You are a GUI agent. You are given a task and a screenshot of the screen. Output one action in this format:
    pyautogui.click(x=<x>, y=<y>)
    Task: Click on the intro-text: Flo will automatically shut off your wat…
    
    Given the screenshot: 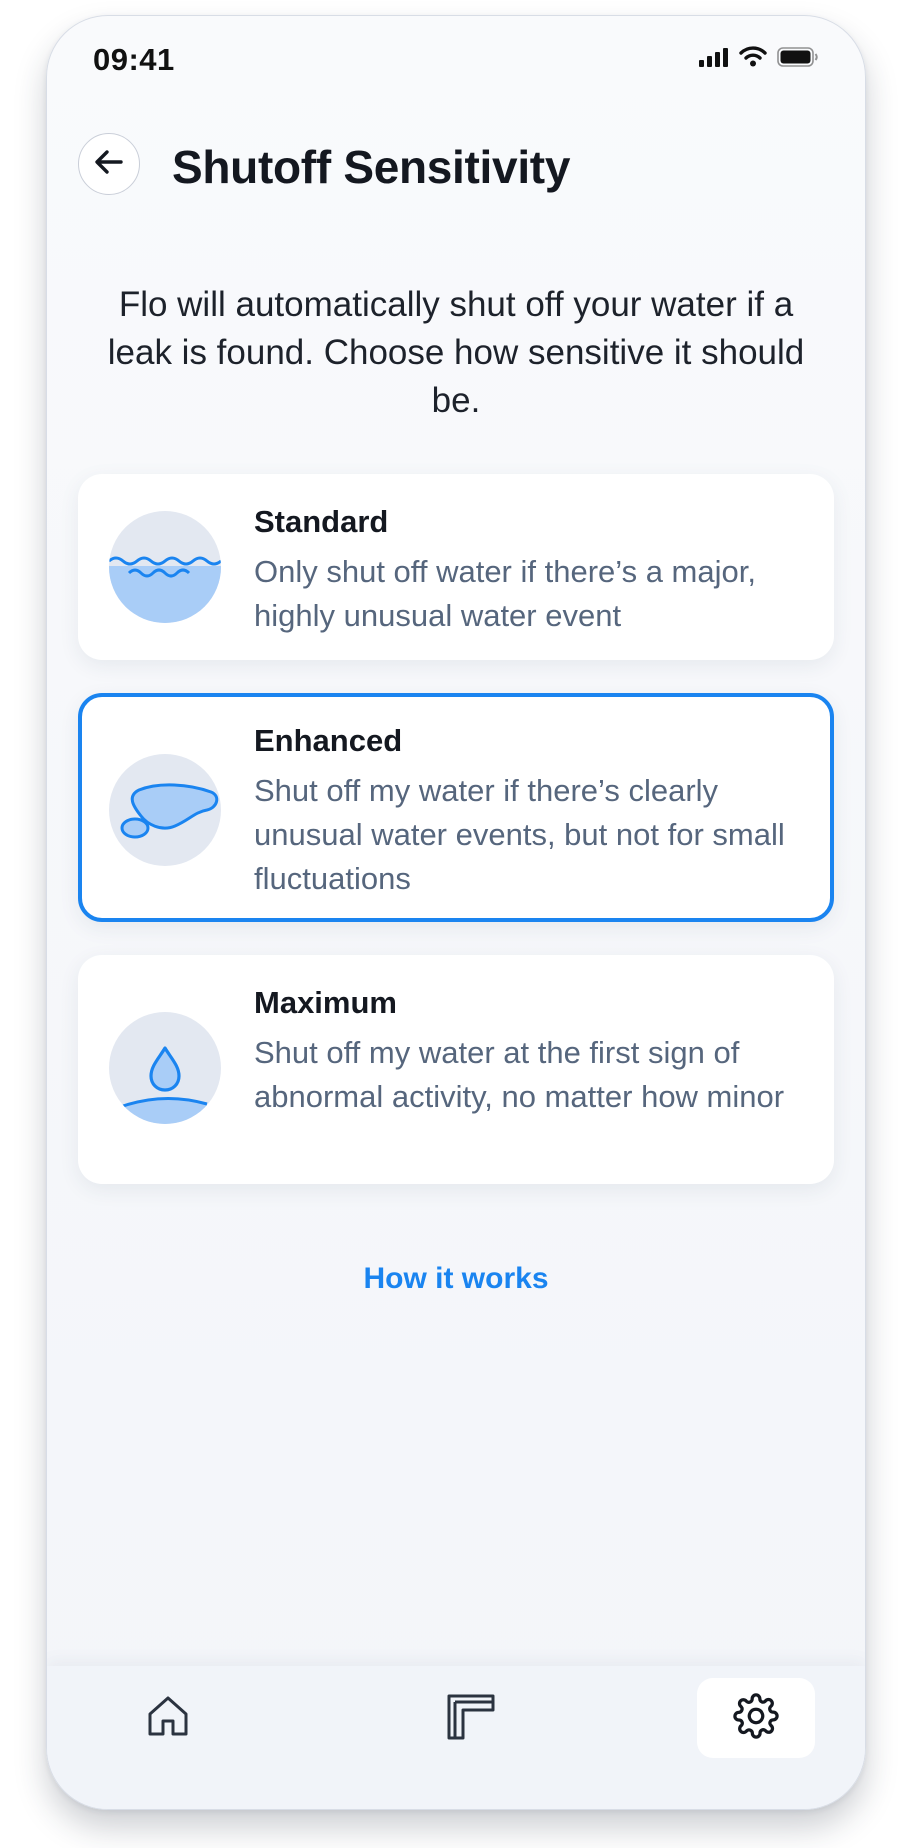 What is the action you would take?
    pyautogui.click(x=456, y=352)
    